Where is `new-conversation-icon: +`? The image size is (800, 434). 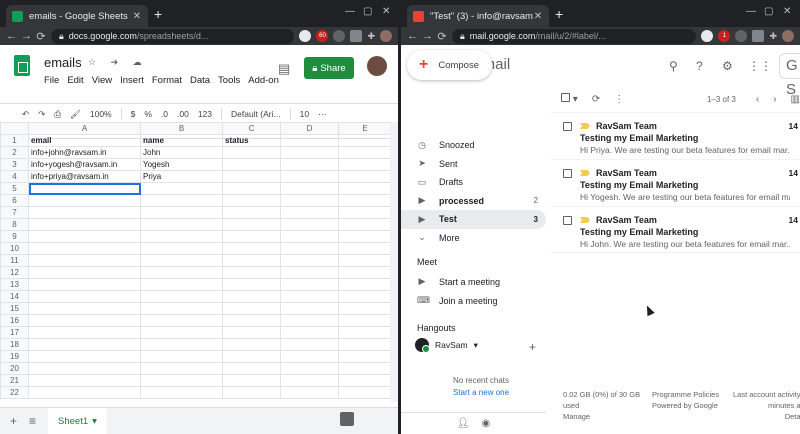 new-conversation-icon: + is located at coordinates (532, 347).